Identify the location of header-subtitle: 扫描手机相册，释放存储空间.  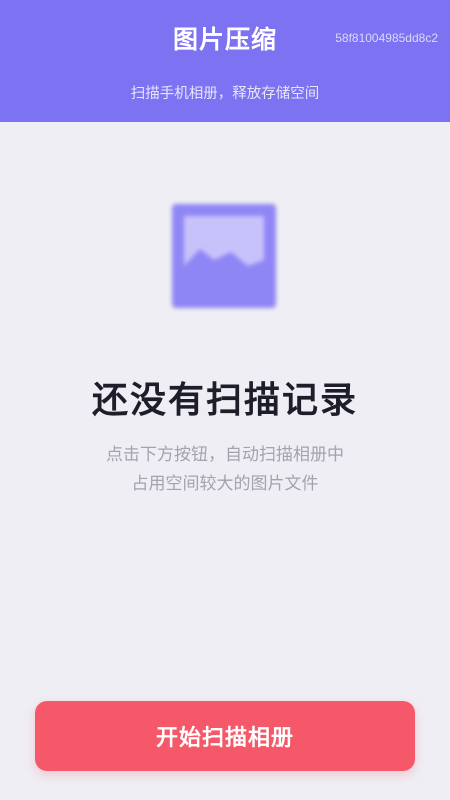
(225, 94).